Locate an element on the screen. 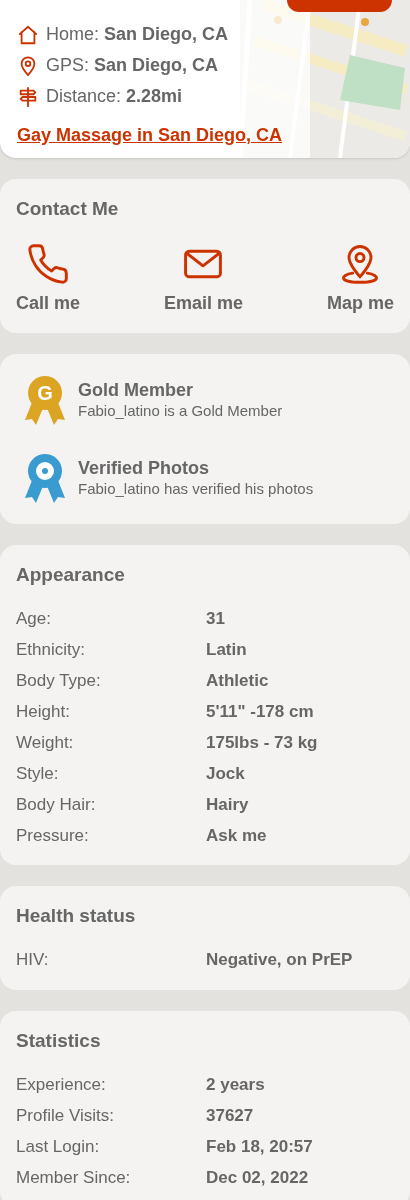  field-value: Athletic is located at coordinates (237, 680).